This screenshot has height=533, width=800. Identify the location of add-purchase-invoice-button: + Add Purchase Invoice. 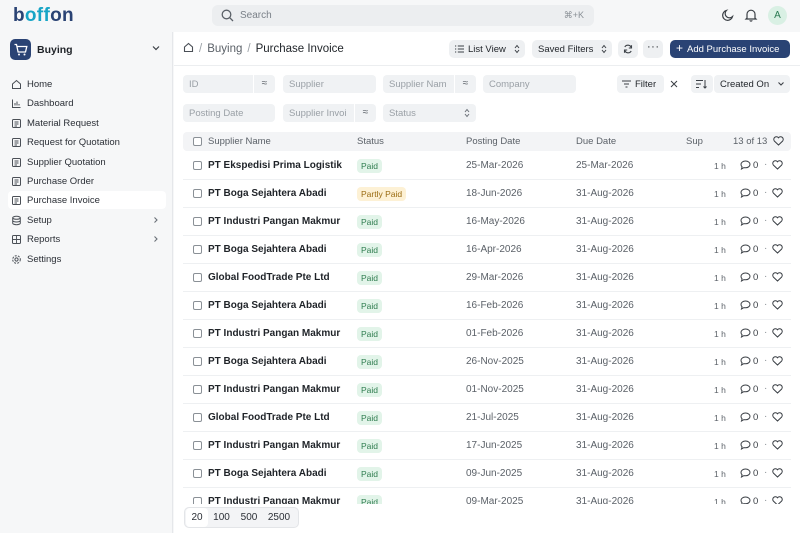
(730, 49).